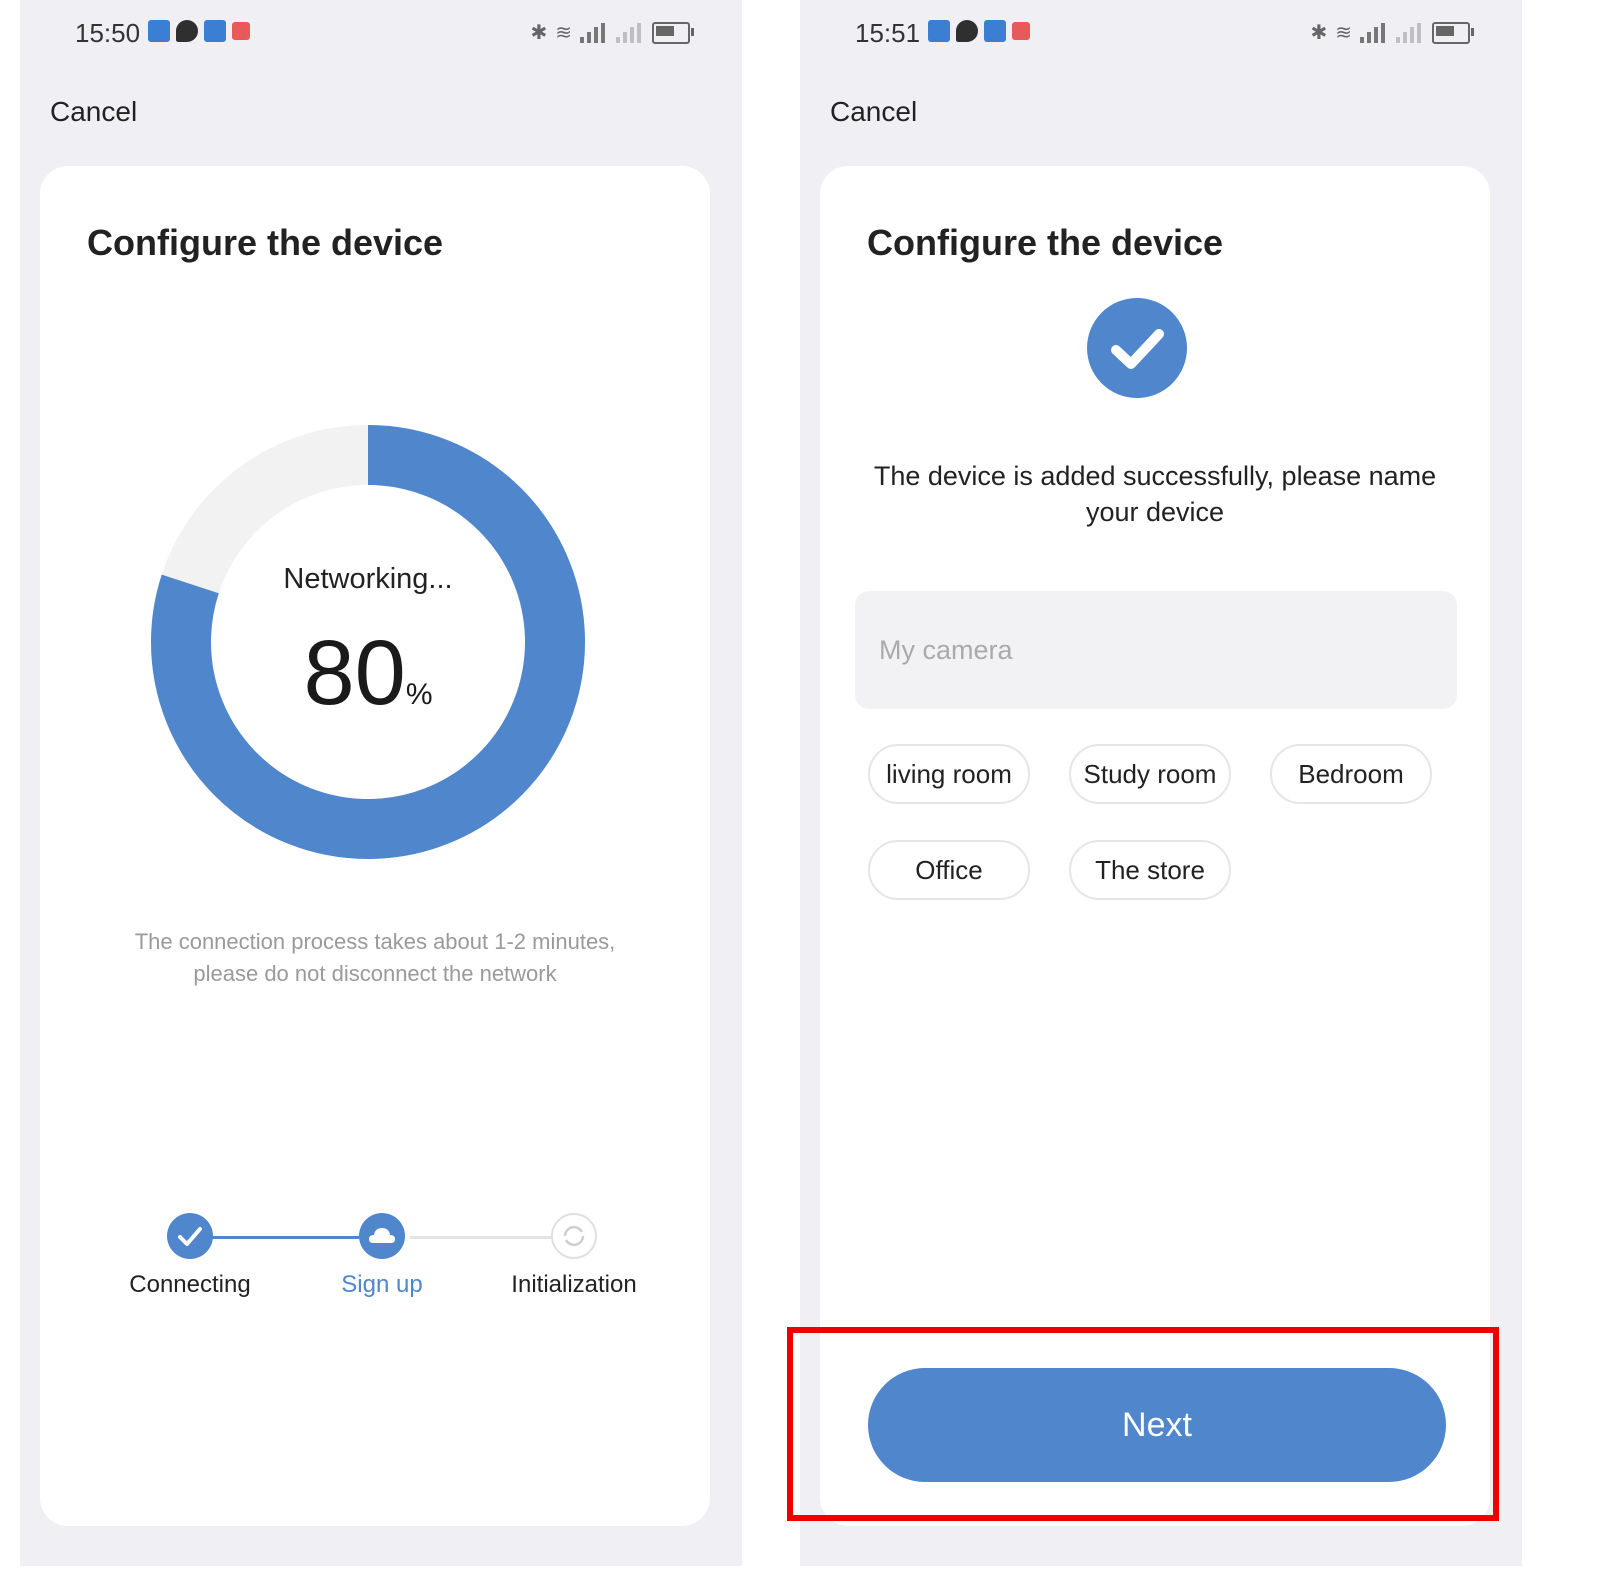  Describe the element at coordinates (354, 673) in the screenshot. I see `progress-number: 80` at that location.